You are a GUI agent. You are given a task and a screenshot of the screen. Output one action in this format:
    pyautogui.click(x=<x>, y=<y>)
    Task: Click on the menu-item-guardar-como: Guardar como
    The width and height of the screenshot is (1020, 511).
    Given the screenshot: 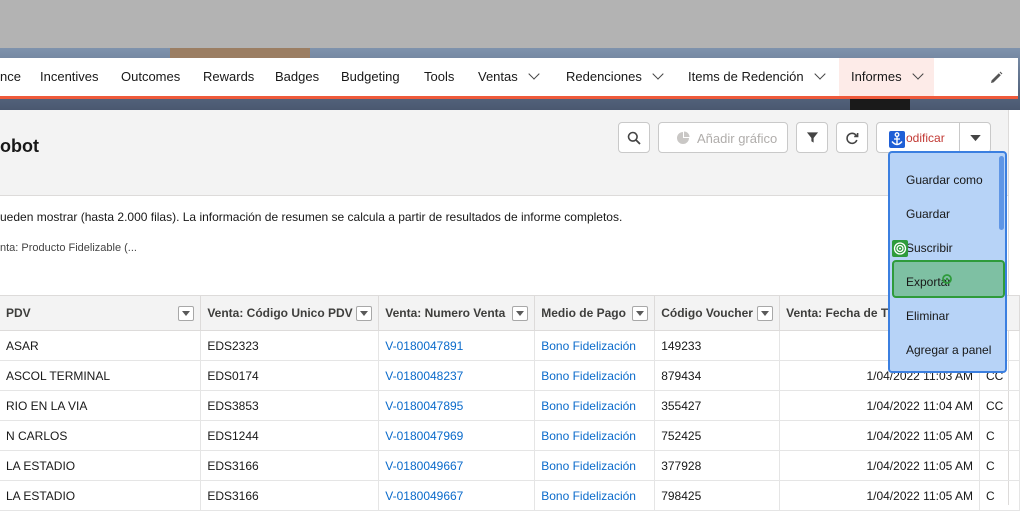 What is the action you would take?
    pyautogui.click(x=944, y=180)
    